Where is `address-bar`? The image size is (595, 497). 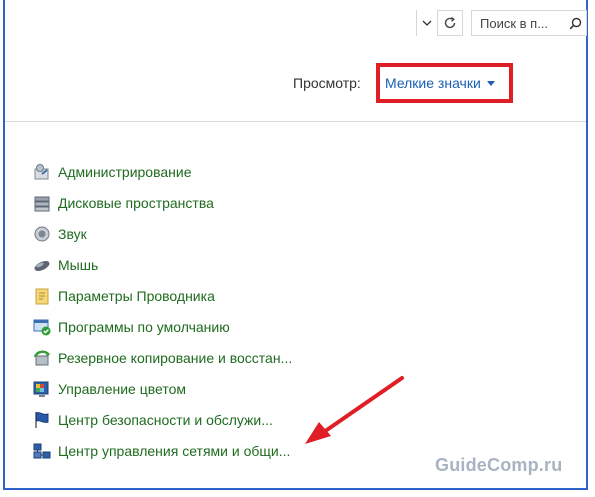 address-bar is located at coordinates (211, 23).